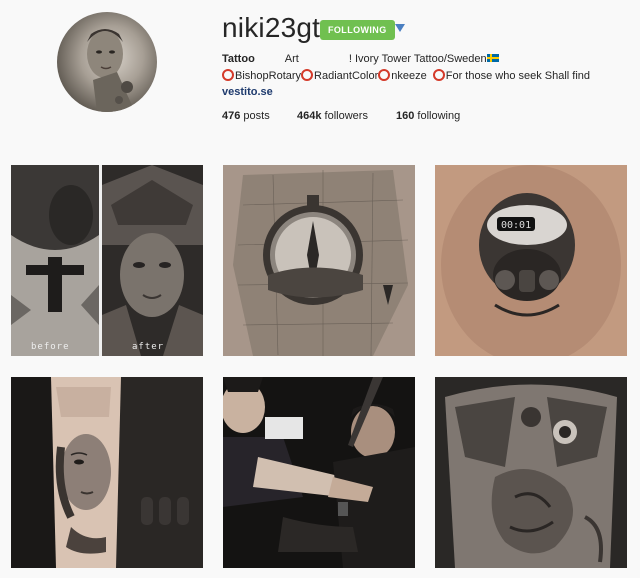  Describe the element at coordinates (319, 260) in the screenshot. I see `post-tile-compass` at that location.